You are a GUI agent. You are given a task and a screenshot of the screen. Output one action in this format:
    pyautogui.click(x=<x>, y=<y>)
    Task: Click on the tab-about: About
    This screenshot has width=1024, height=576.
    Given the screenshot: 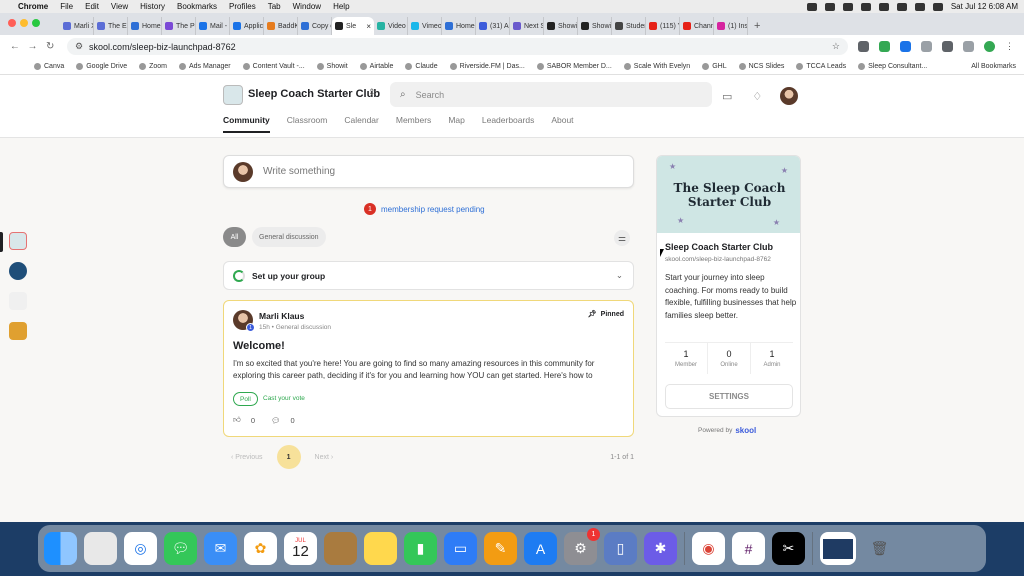 What is the action you would take?
    pyautogui.click(x=562, y=124)
    